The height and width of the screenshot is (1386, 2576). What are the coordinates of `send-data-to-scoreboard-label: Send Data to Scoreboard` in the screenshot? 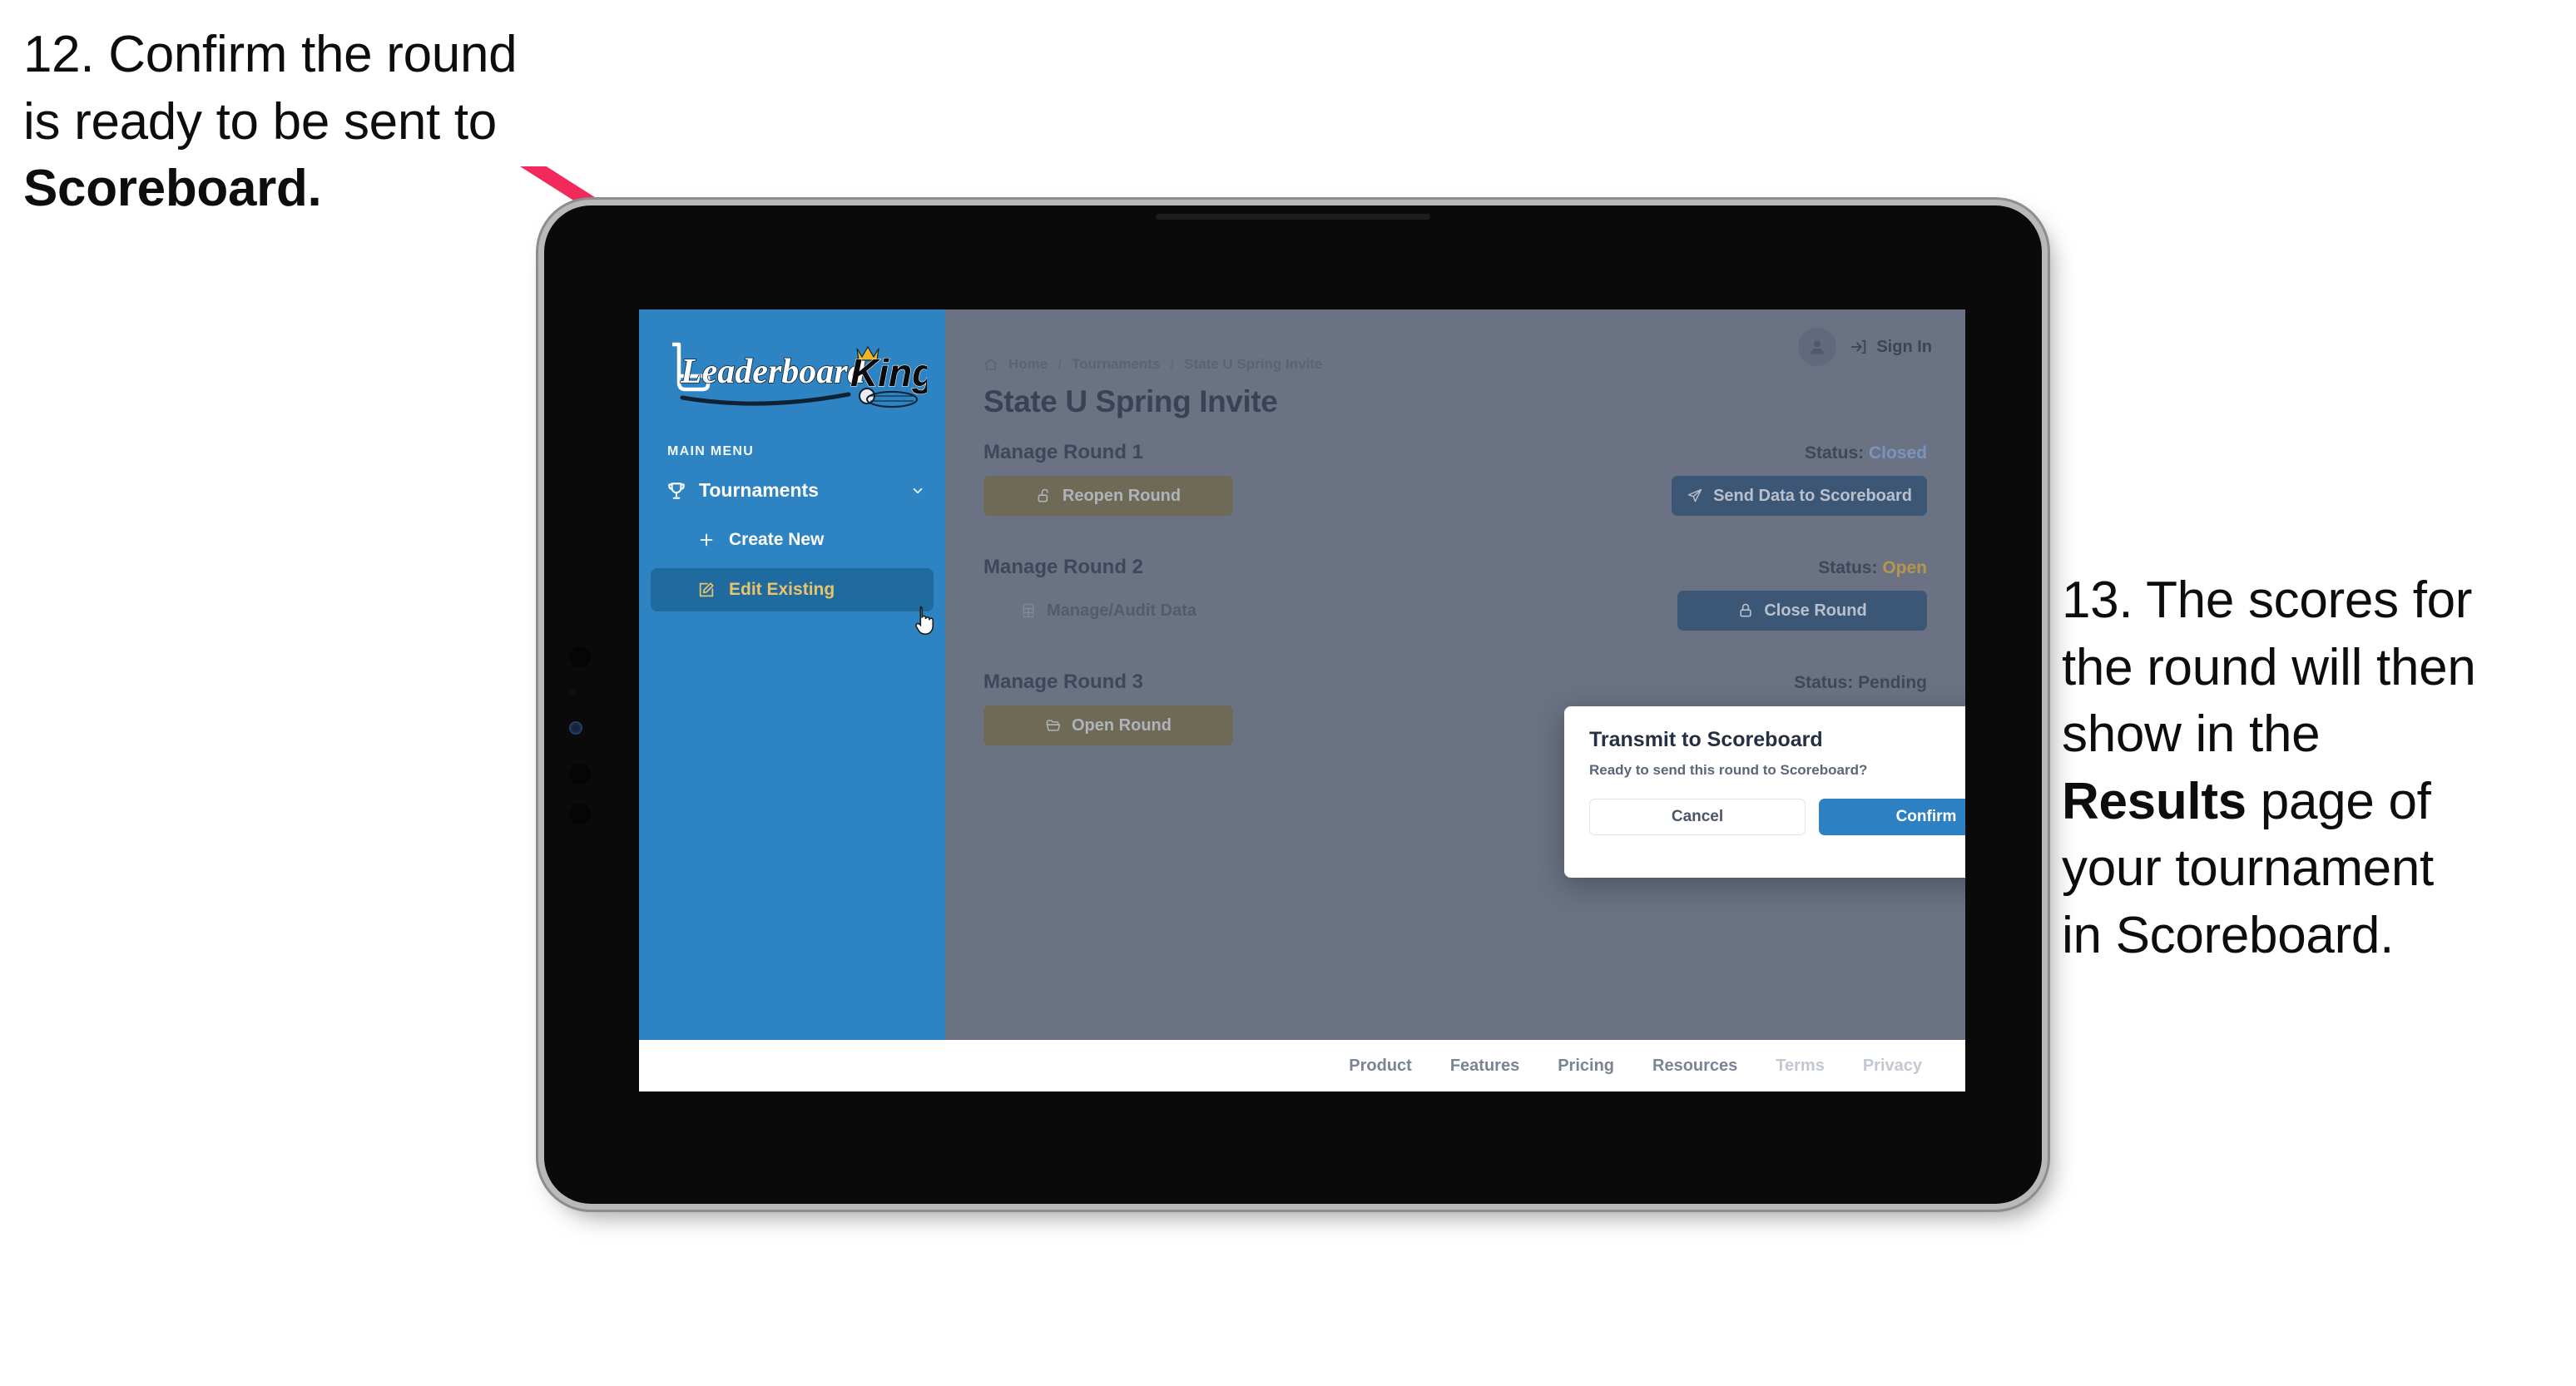 It's located at (1813, 495).